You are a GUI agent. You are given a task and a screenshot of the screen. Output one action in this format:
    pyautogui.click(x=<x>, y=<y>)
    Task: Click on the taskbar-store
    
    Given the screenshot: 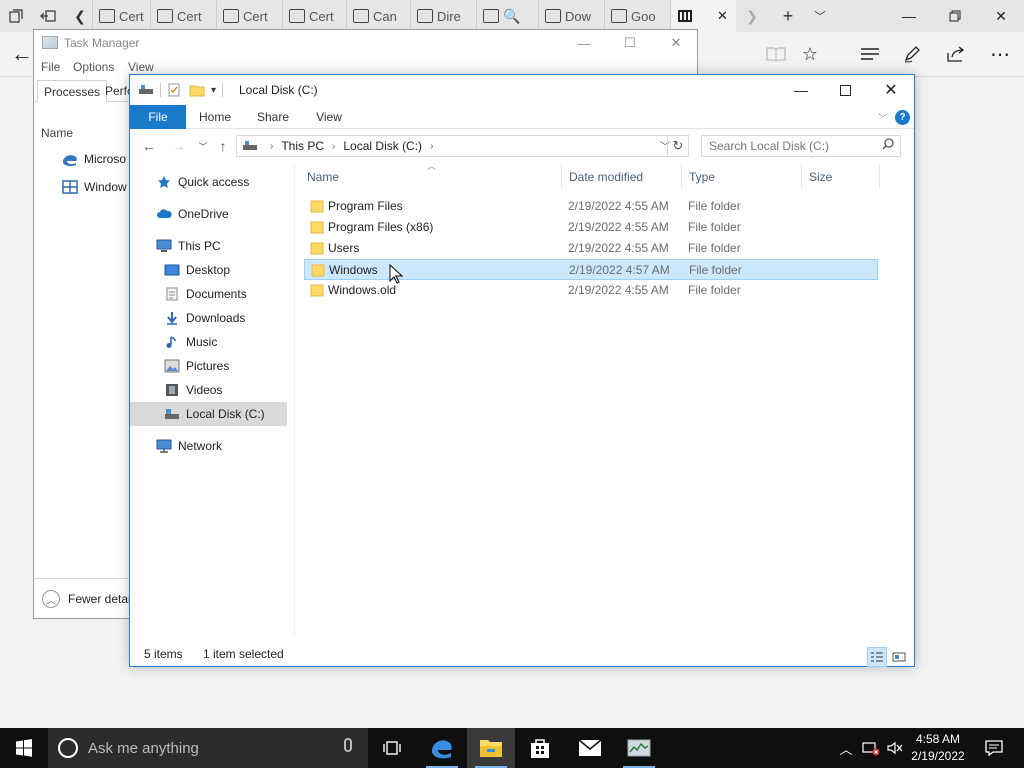 What is the action you would take?
    pyautogui.click(x=540, y=748)
    